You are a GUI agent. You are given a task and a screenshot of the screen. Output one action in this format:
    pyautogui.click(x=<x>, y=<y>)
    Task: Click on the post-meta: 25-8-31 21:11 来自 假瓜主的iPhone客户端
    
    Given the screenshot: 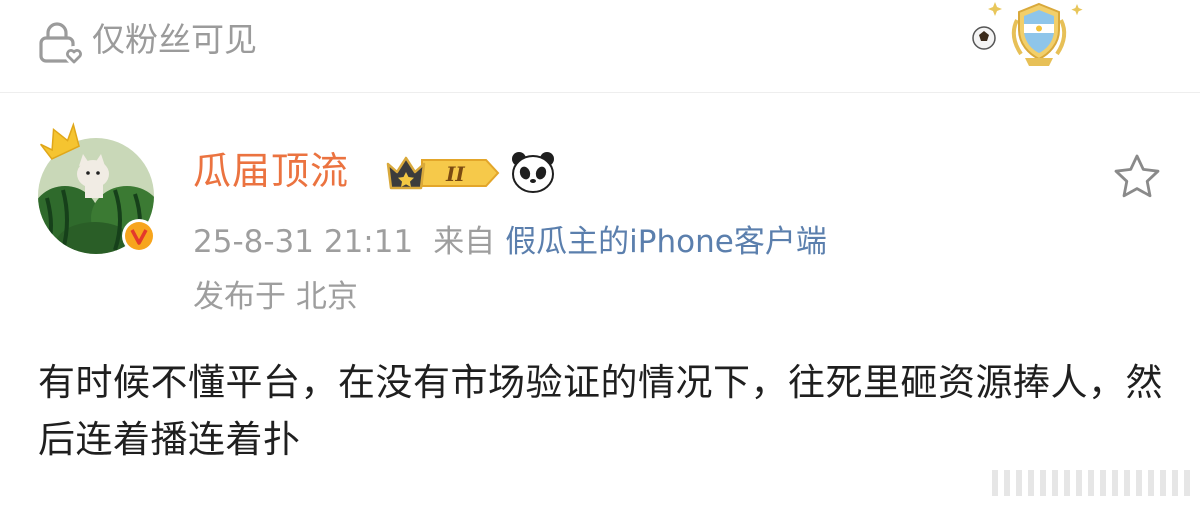 What is the action you would take?
    pyautogui.click(x=510, y=242)
    